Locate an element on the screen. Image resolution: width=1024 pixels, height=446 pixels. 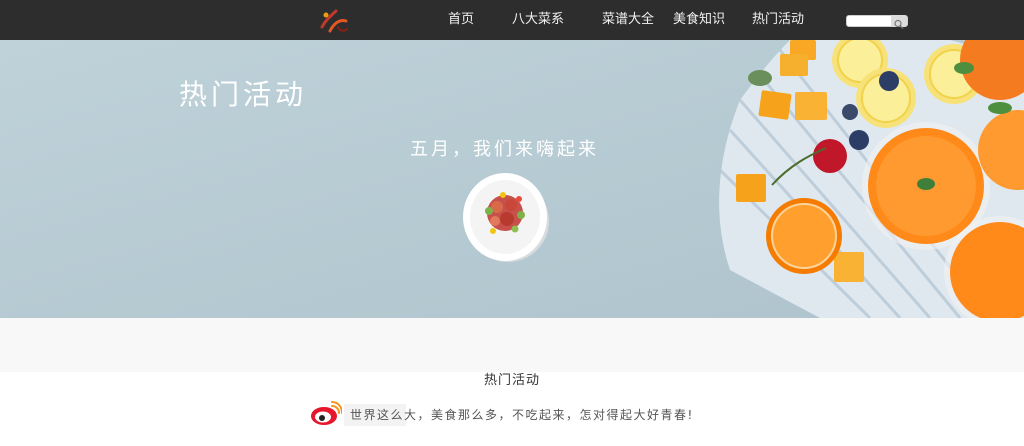
search-icon is located at coordinates (899, 24).